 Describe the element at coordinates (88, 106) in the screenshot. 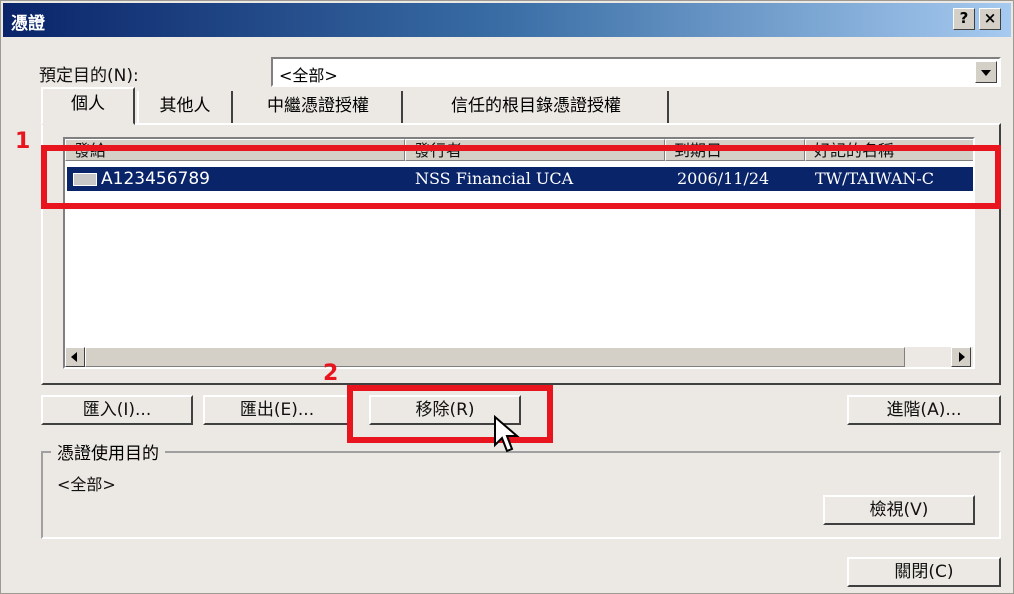

I see `tab-personal: 個人` at that location.